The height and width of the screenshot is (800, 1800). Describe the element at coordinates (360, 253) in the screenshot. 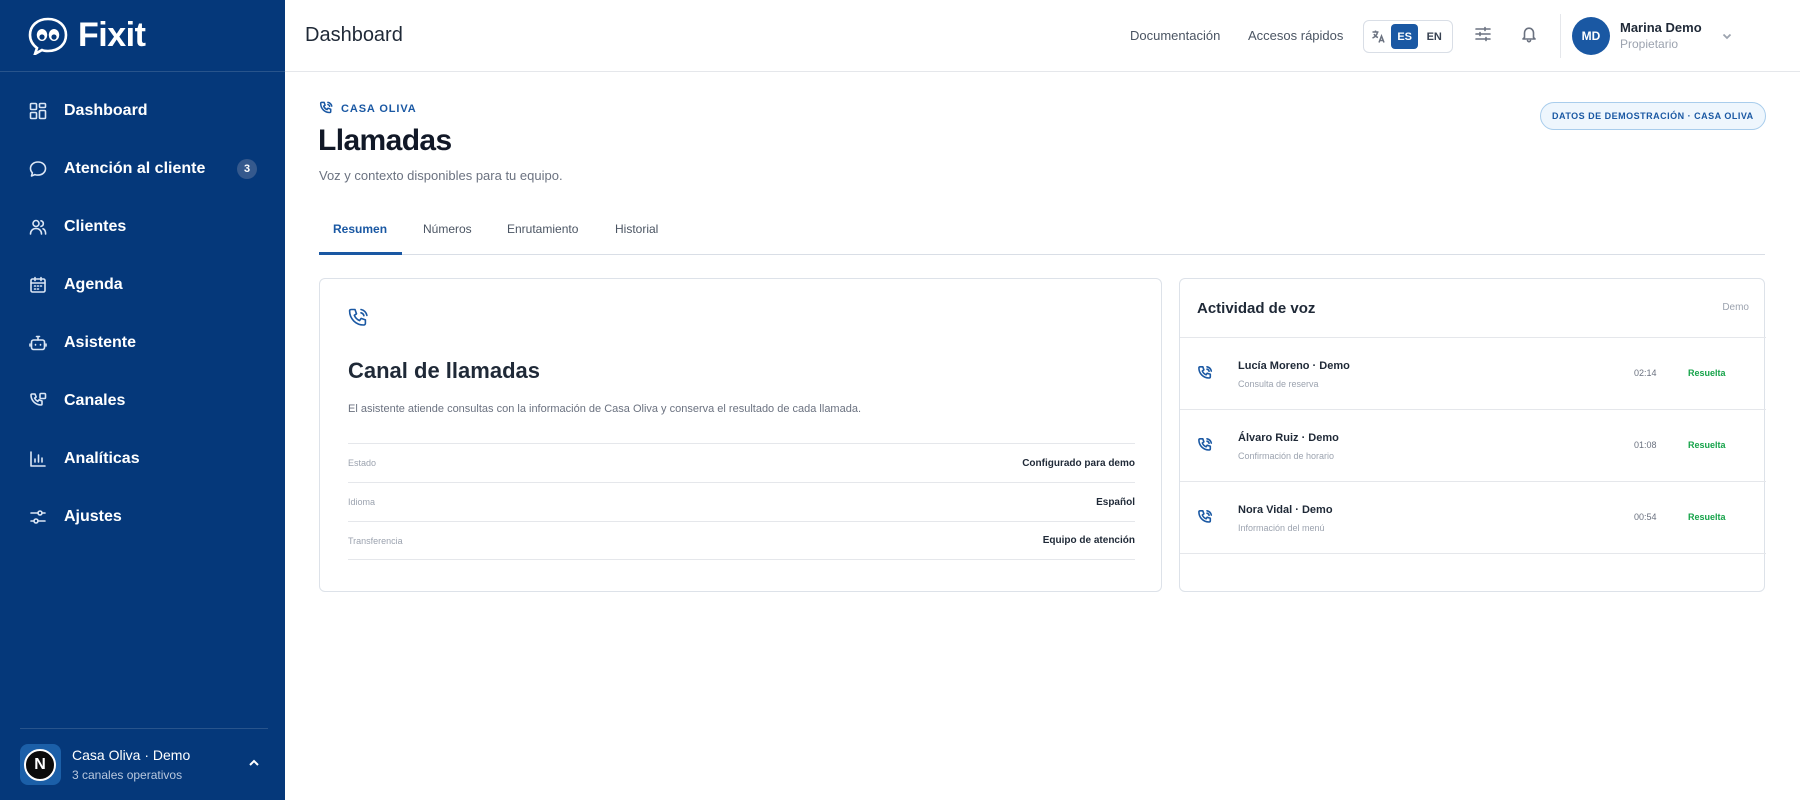

I see `active-tab-indicator` at that location.